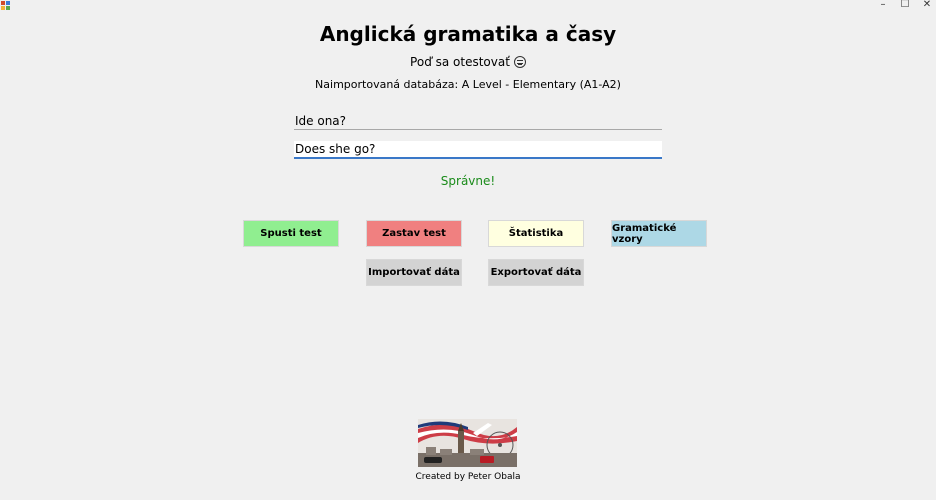 The height and width of the screenshot is (500, 936). Describe the element at coordinates (905, 5) in the screenshot. I see `maximize-button: ☐` at that location.